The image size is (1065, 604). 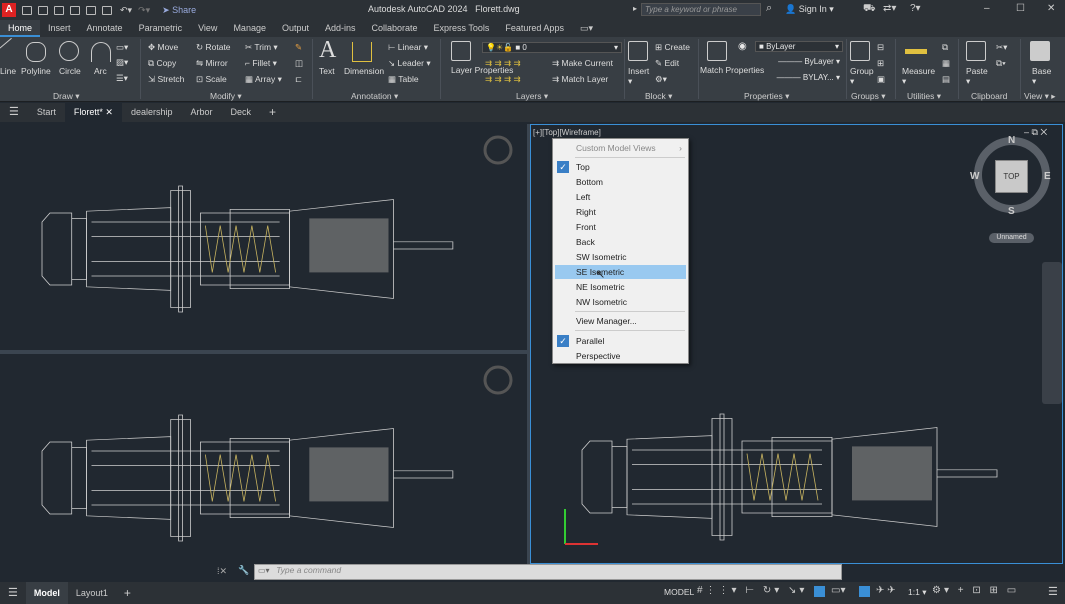 I want to click on region-icon: ☰▾, so click(x=122, y=78).